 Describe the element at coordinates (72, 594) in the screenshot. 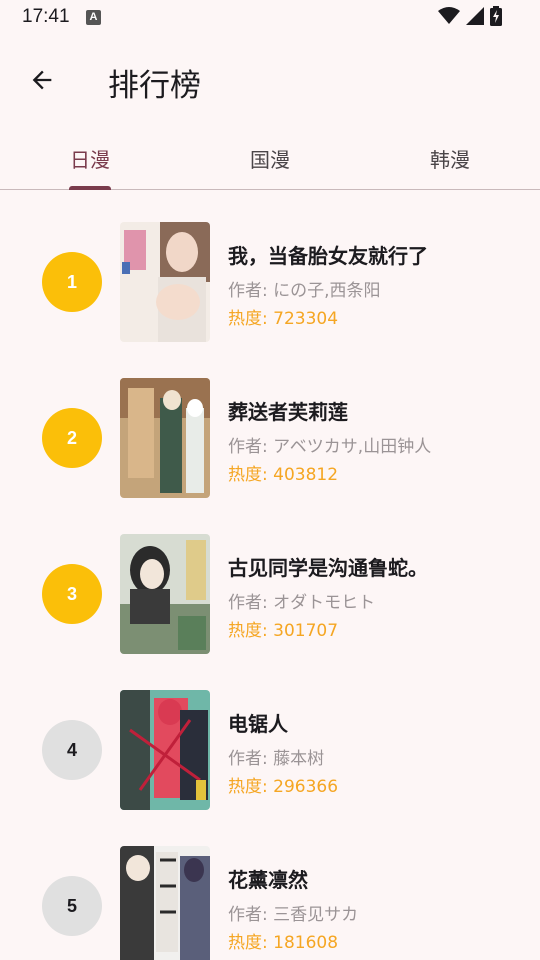

I see `rank-badge: 3` at that location.